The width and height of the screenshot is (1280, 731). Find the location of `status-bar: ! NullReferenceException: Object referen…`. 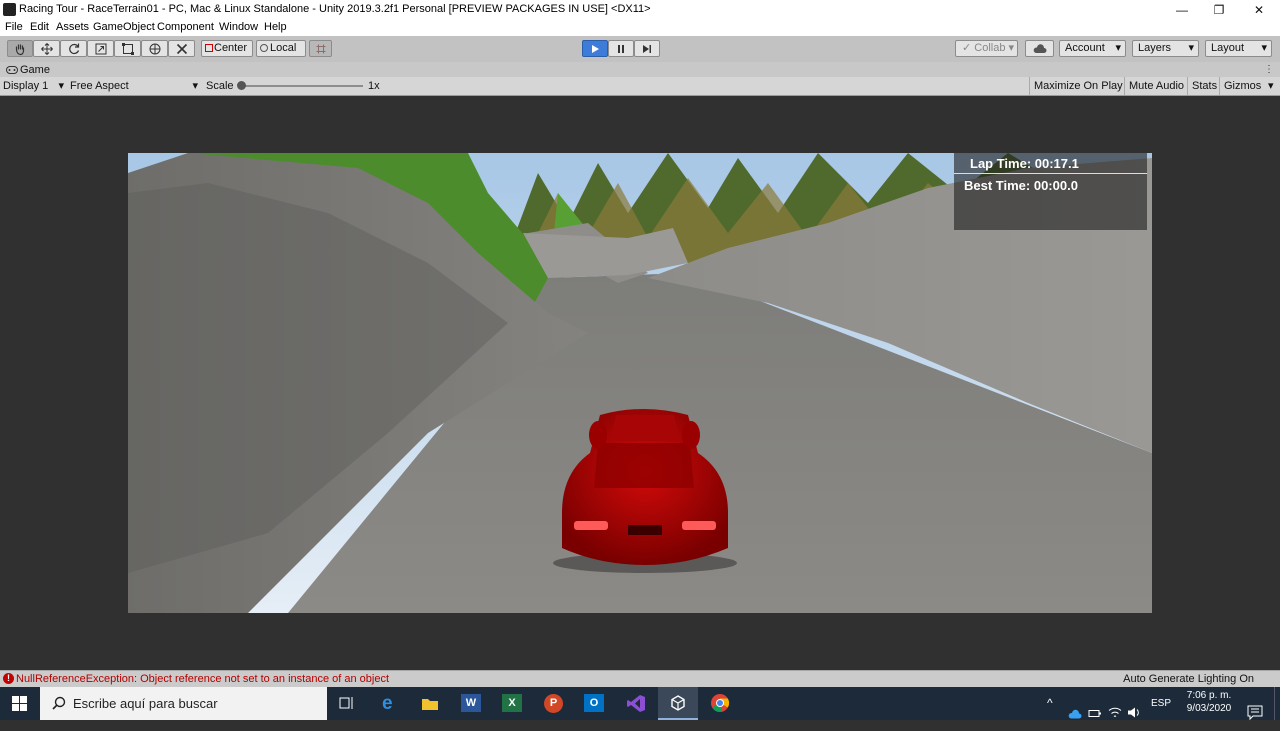

status-bar: ! NullReferenceException: Object referen… is located at coordinates (640, 679).